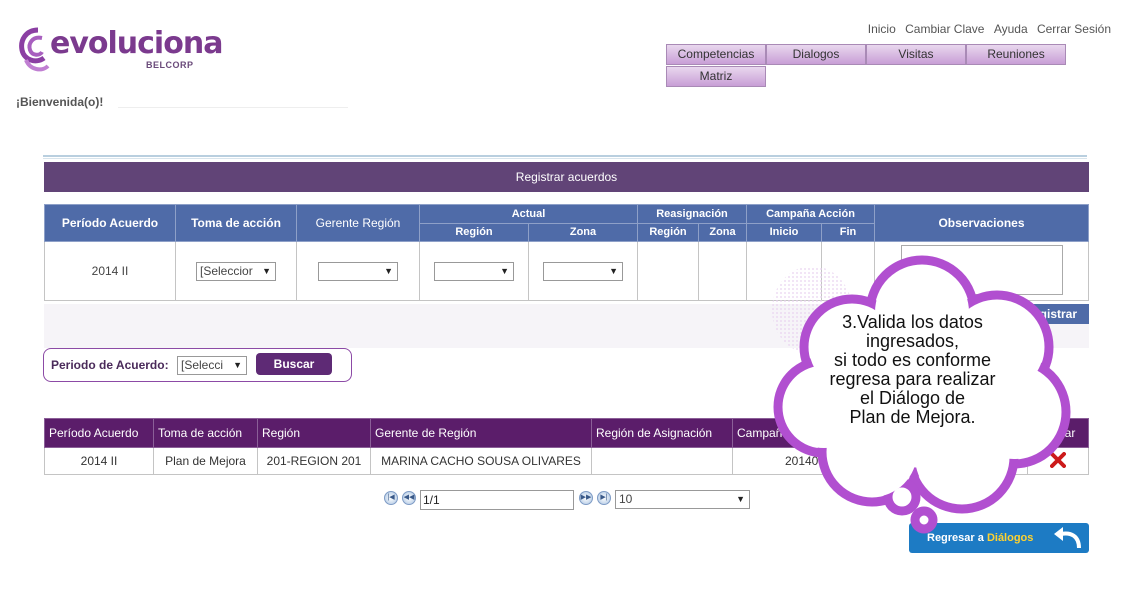 The image size is (1138, 589). I want to click on cell-toma: Plan de Mejora, so click(205, 461).